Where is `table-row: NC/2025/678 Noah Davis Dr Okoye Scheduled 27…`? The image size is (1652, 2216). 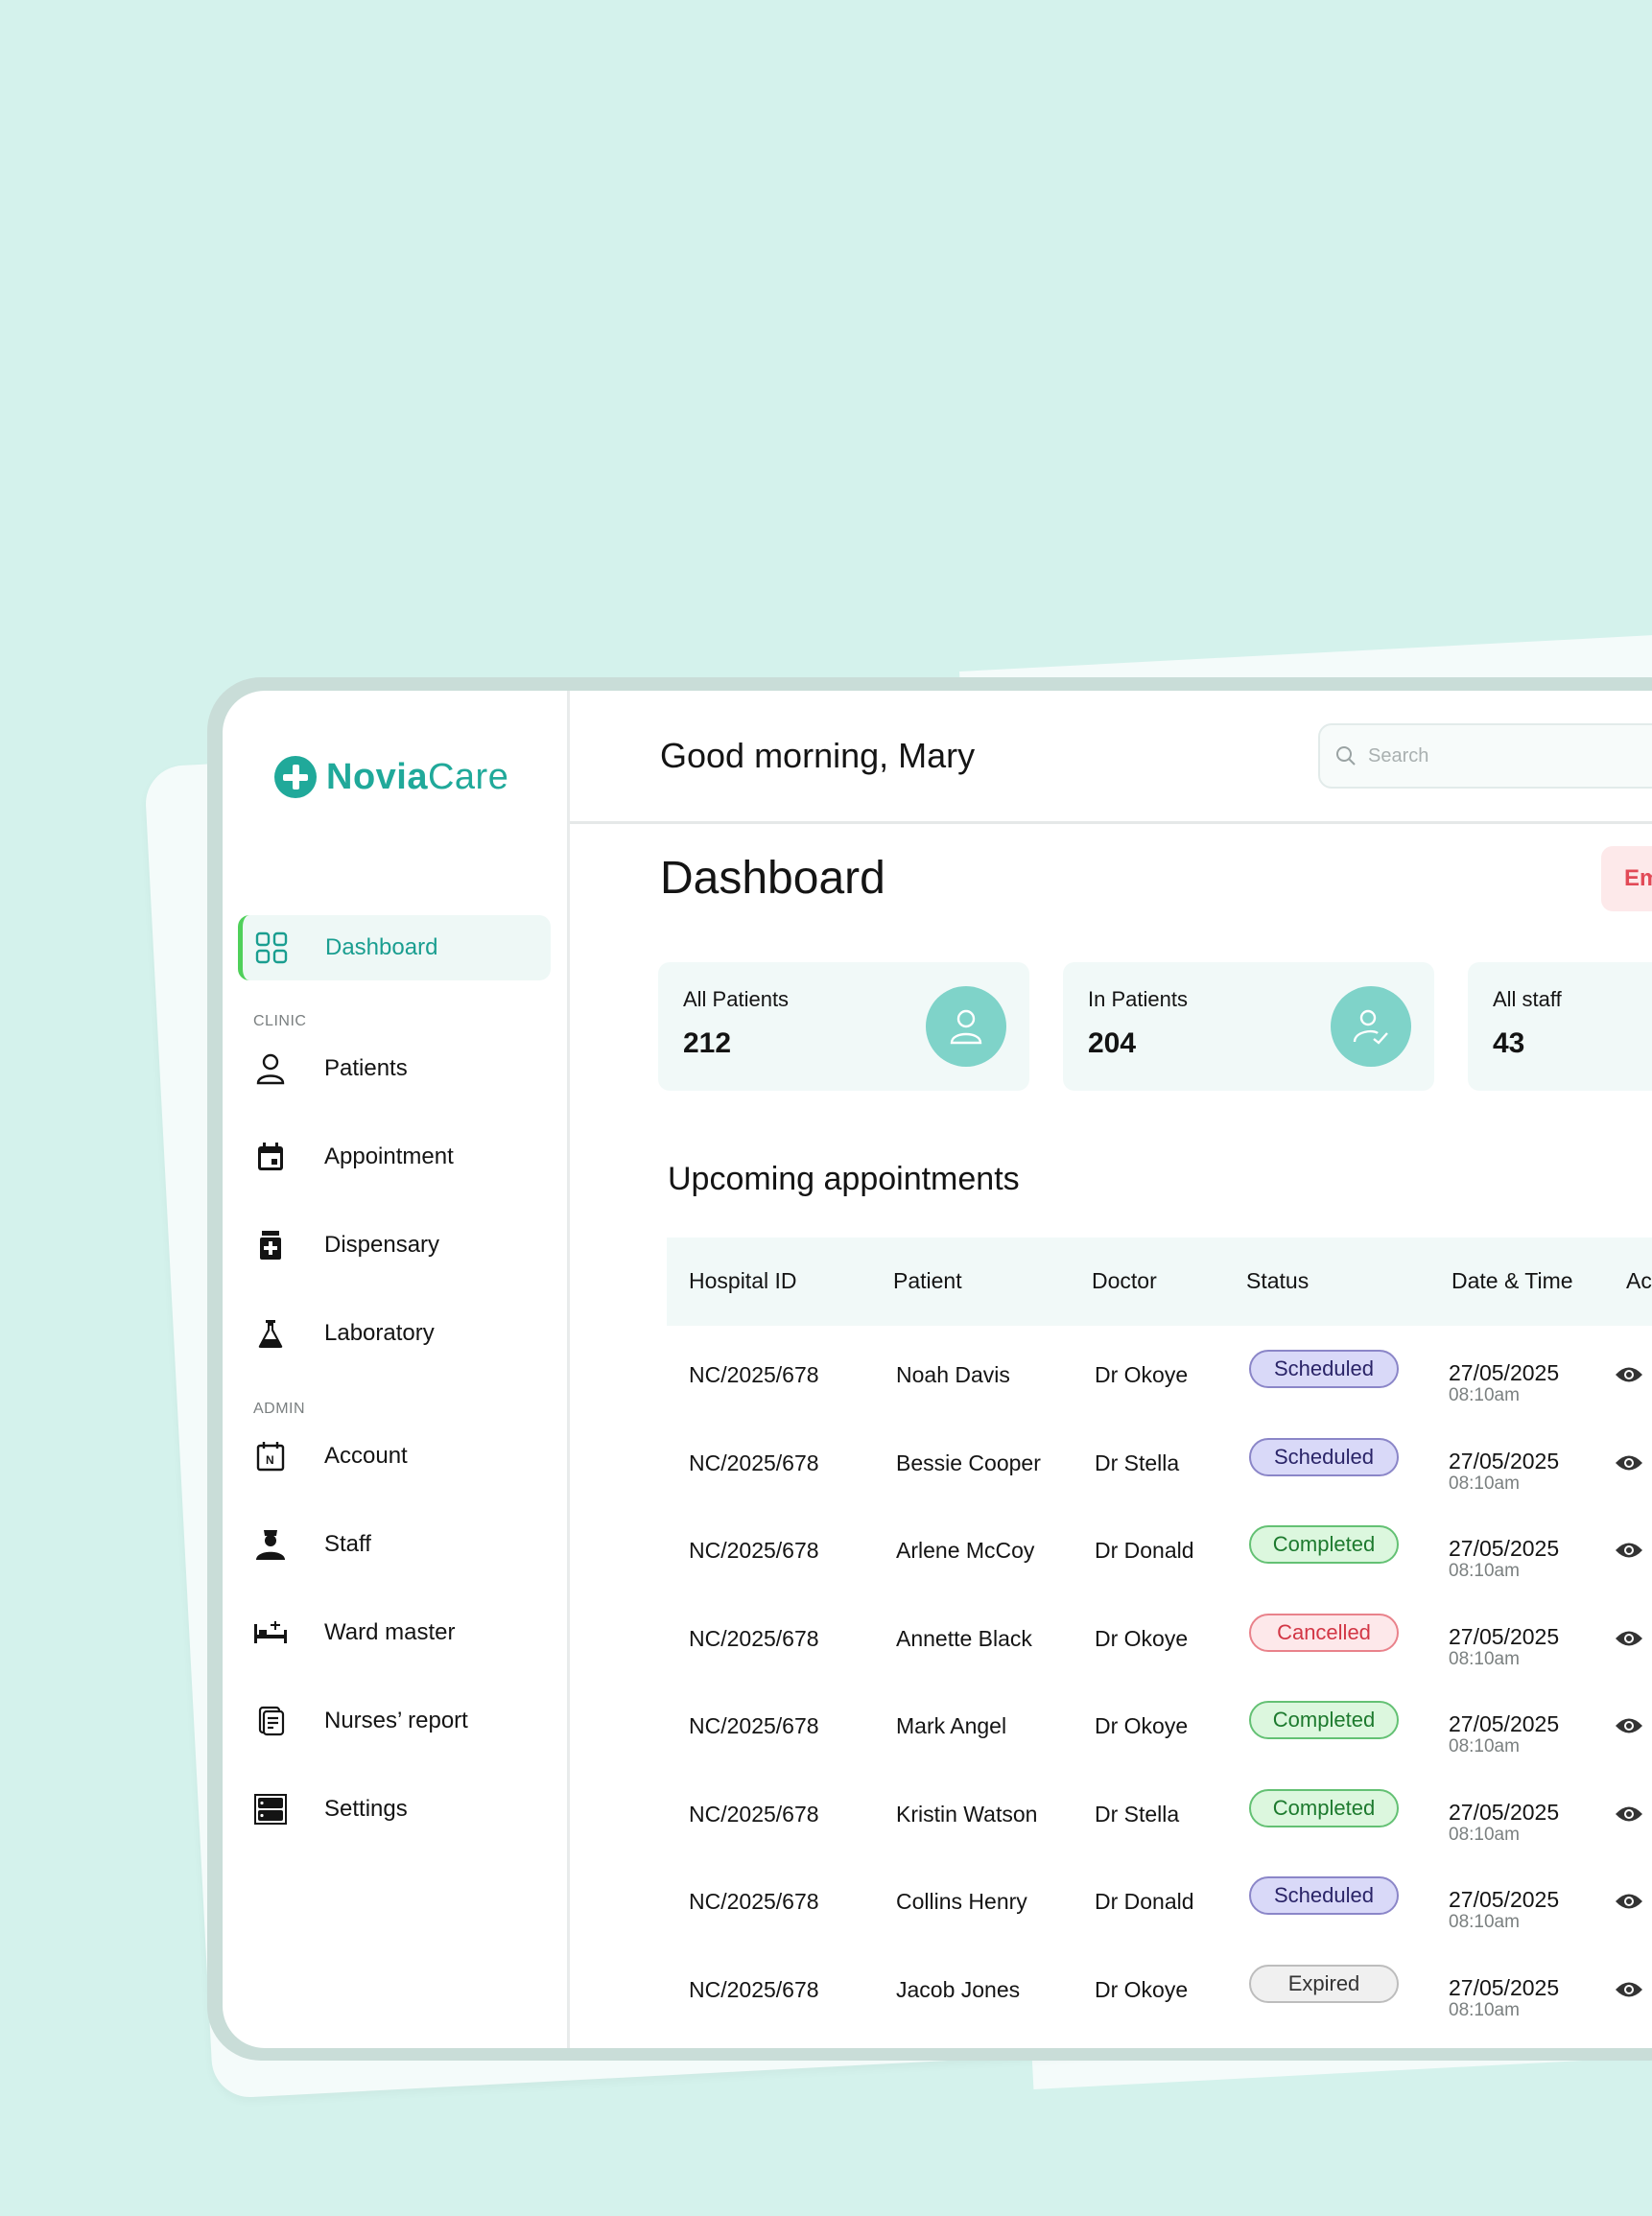 table-row: NC/2025/678 Noah Davis Dr Okoye Scheduled 27… is located at coordinates (1159, 1370).